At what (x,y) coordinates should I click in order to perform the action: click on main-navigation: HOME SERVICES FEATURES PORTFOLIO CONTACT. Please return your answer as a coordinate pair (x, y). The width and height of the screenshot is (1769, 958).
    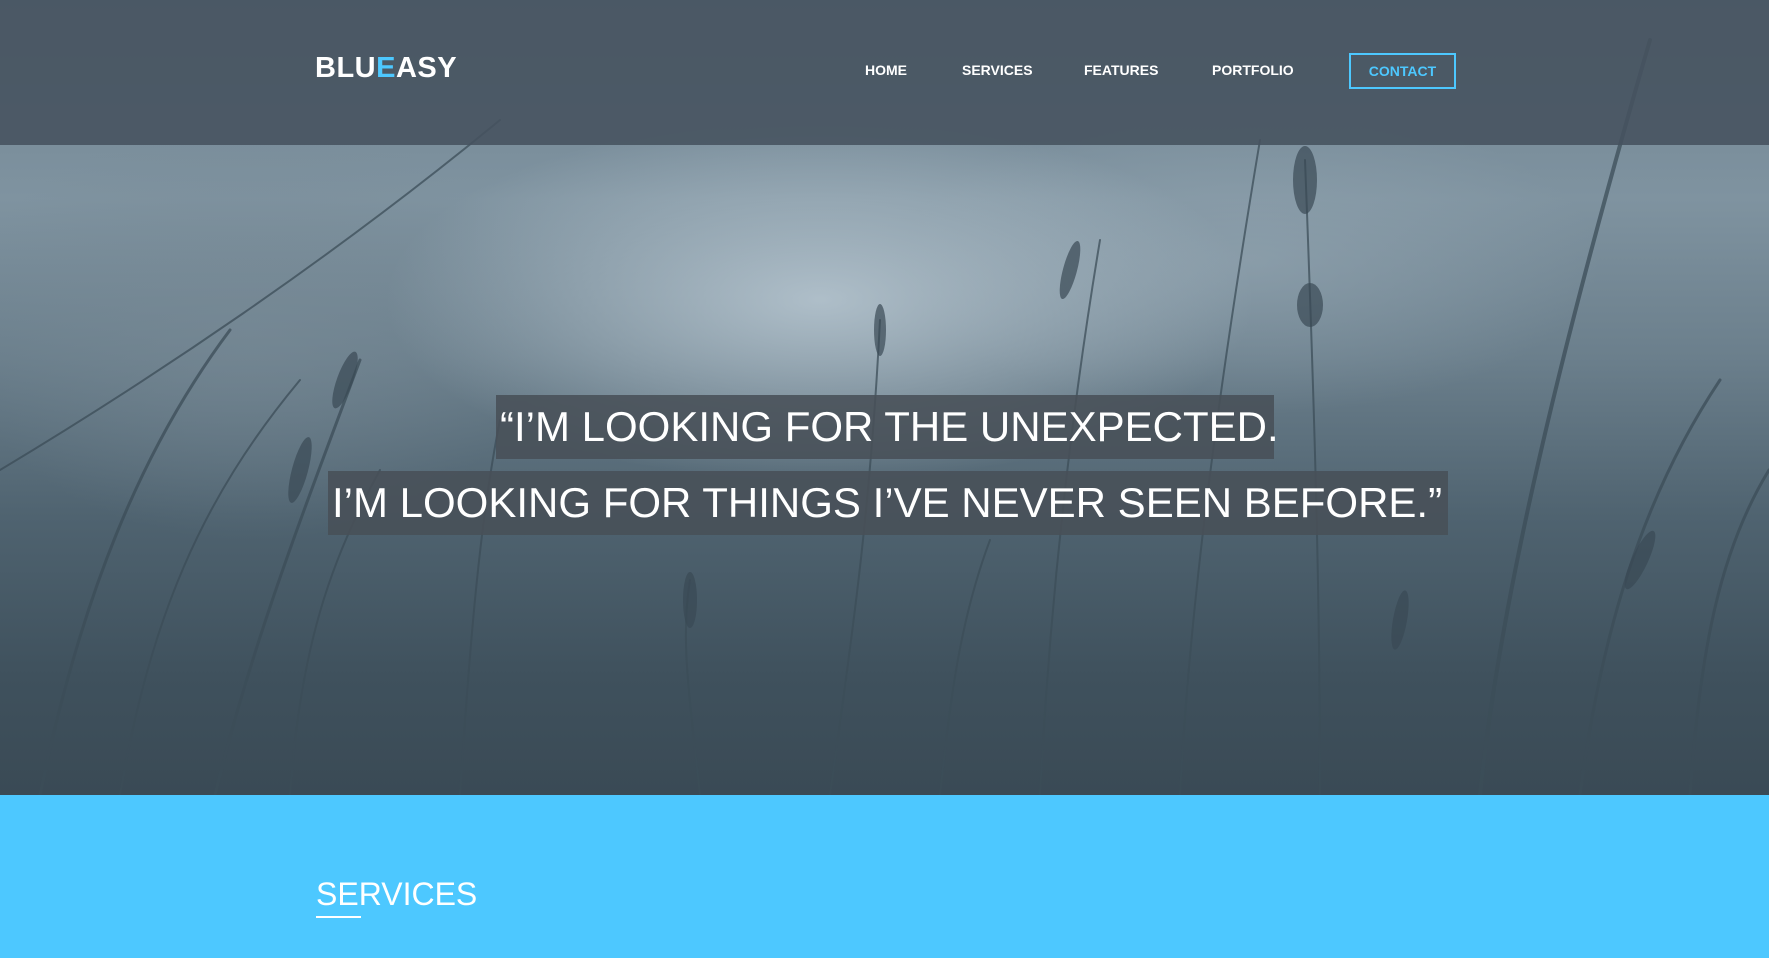
    Looking at the image, I should click on (884, 71).